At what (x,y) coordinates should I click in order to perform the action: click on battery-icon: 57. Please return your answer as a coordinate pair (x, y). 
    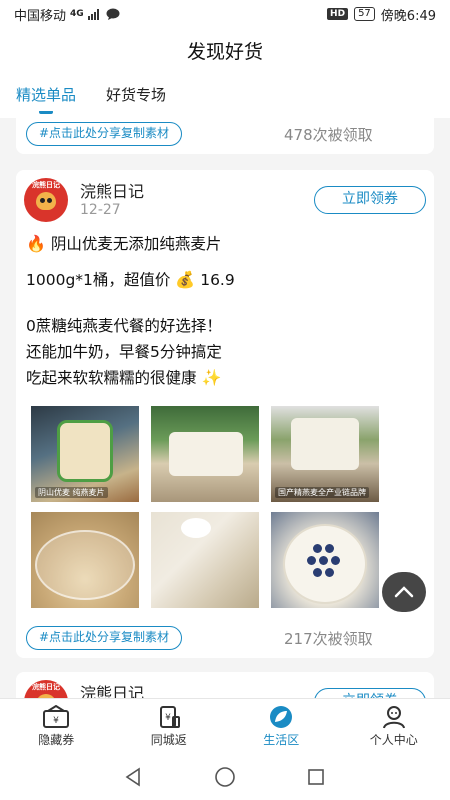
    Looking at the image, I should click on (364, 14).